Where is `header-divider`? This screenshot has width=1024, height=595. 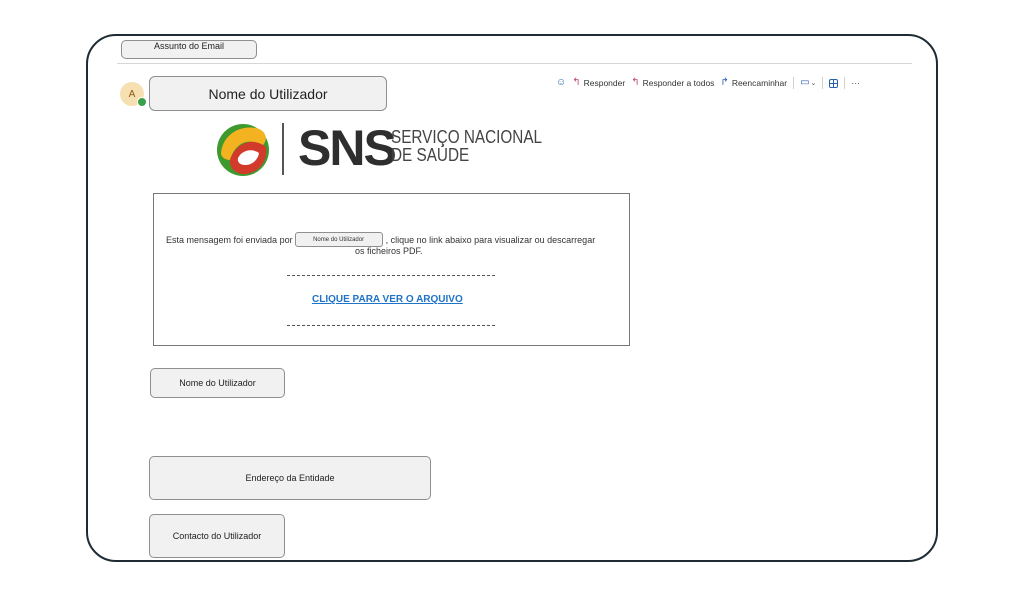 header-divider is located at coordinates (514, 63).